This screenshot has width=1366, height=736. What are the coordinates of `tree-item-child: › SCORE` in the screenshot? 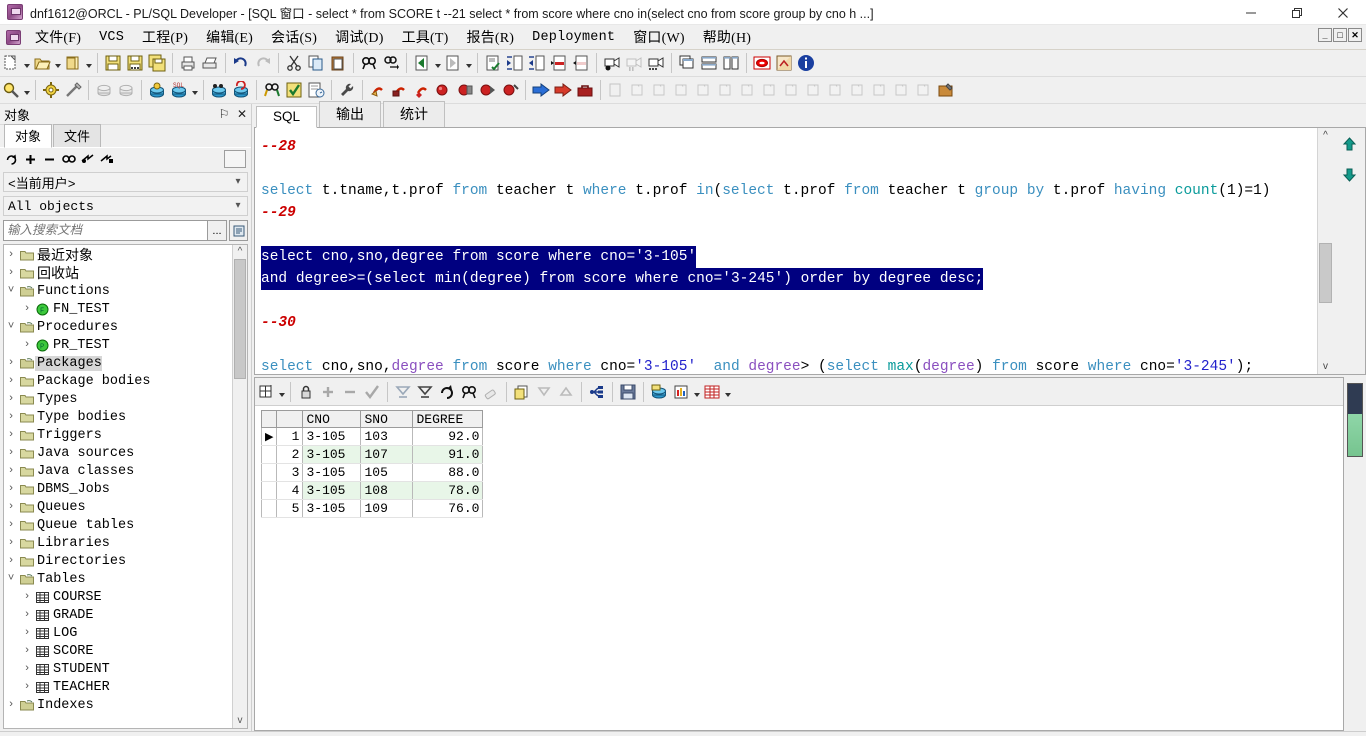 It's located at (118, 651).